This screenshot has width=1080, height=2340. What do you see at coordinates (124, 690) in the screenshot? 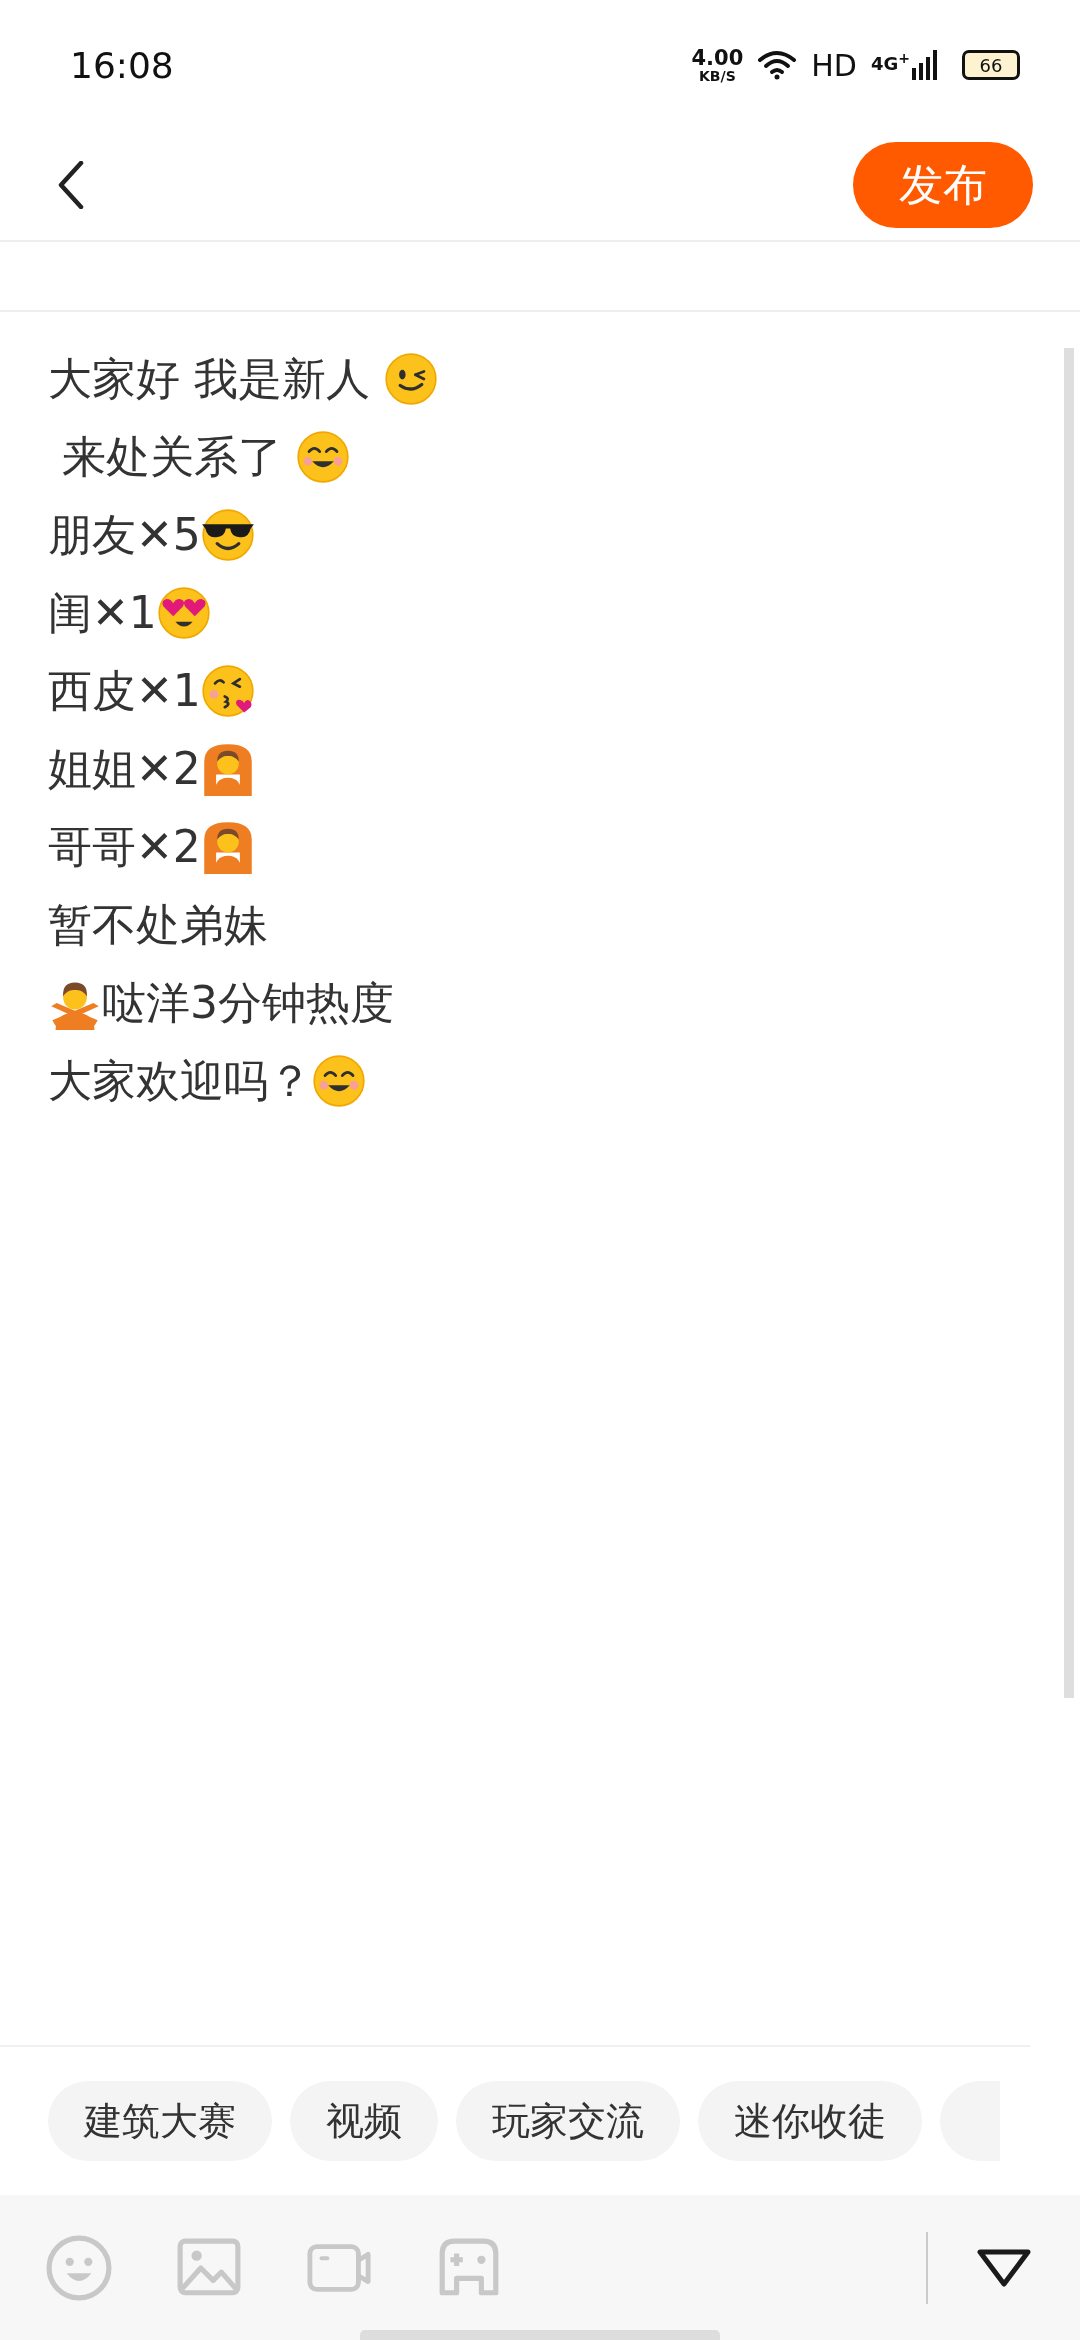
I see `text-line: 西皮✕1` at bounding box center [124, 690].